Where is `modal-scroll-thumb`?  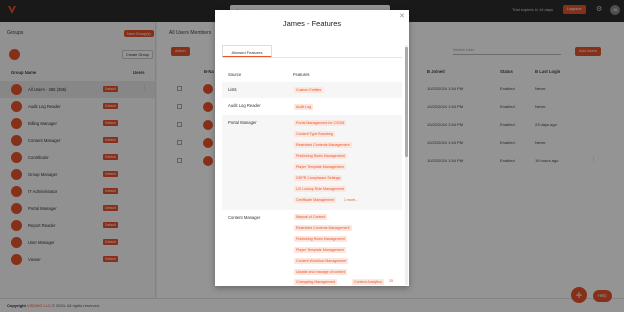 modal-scroll-thumb is located at coordinates (406, 102).